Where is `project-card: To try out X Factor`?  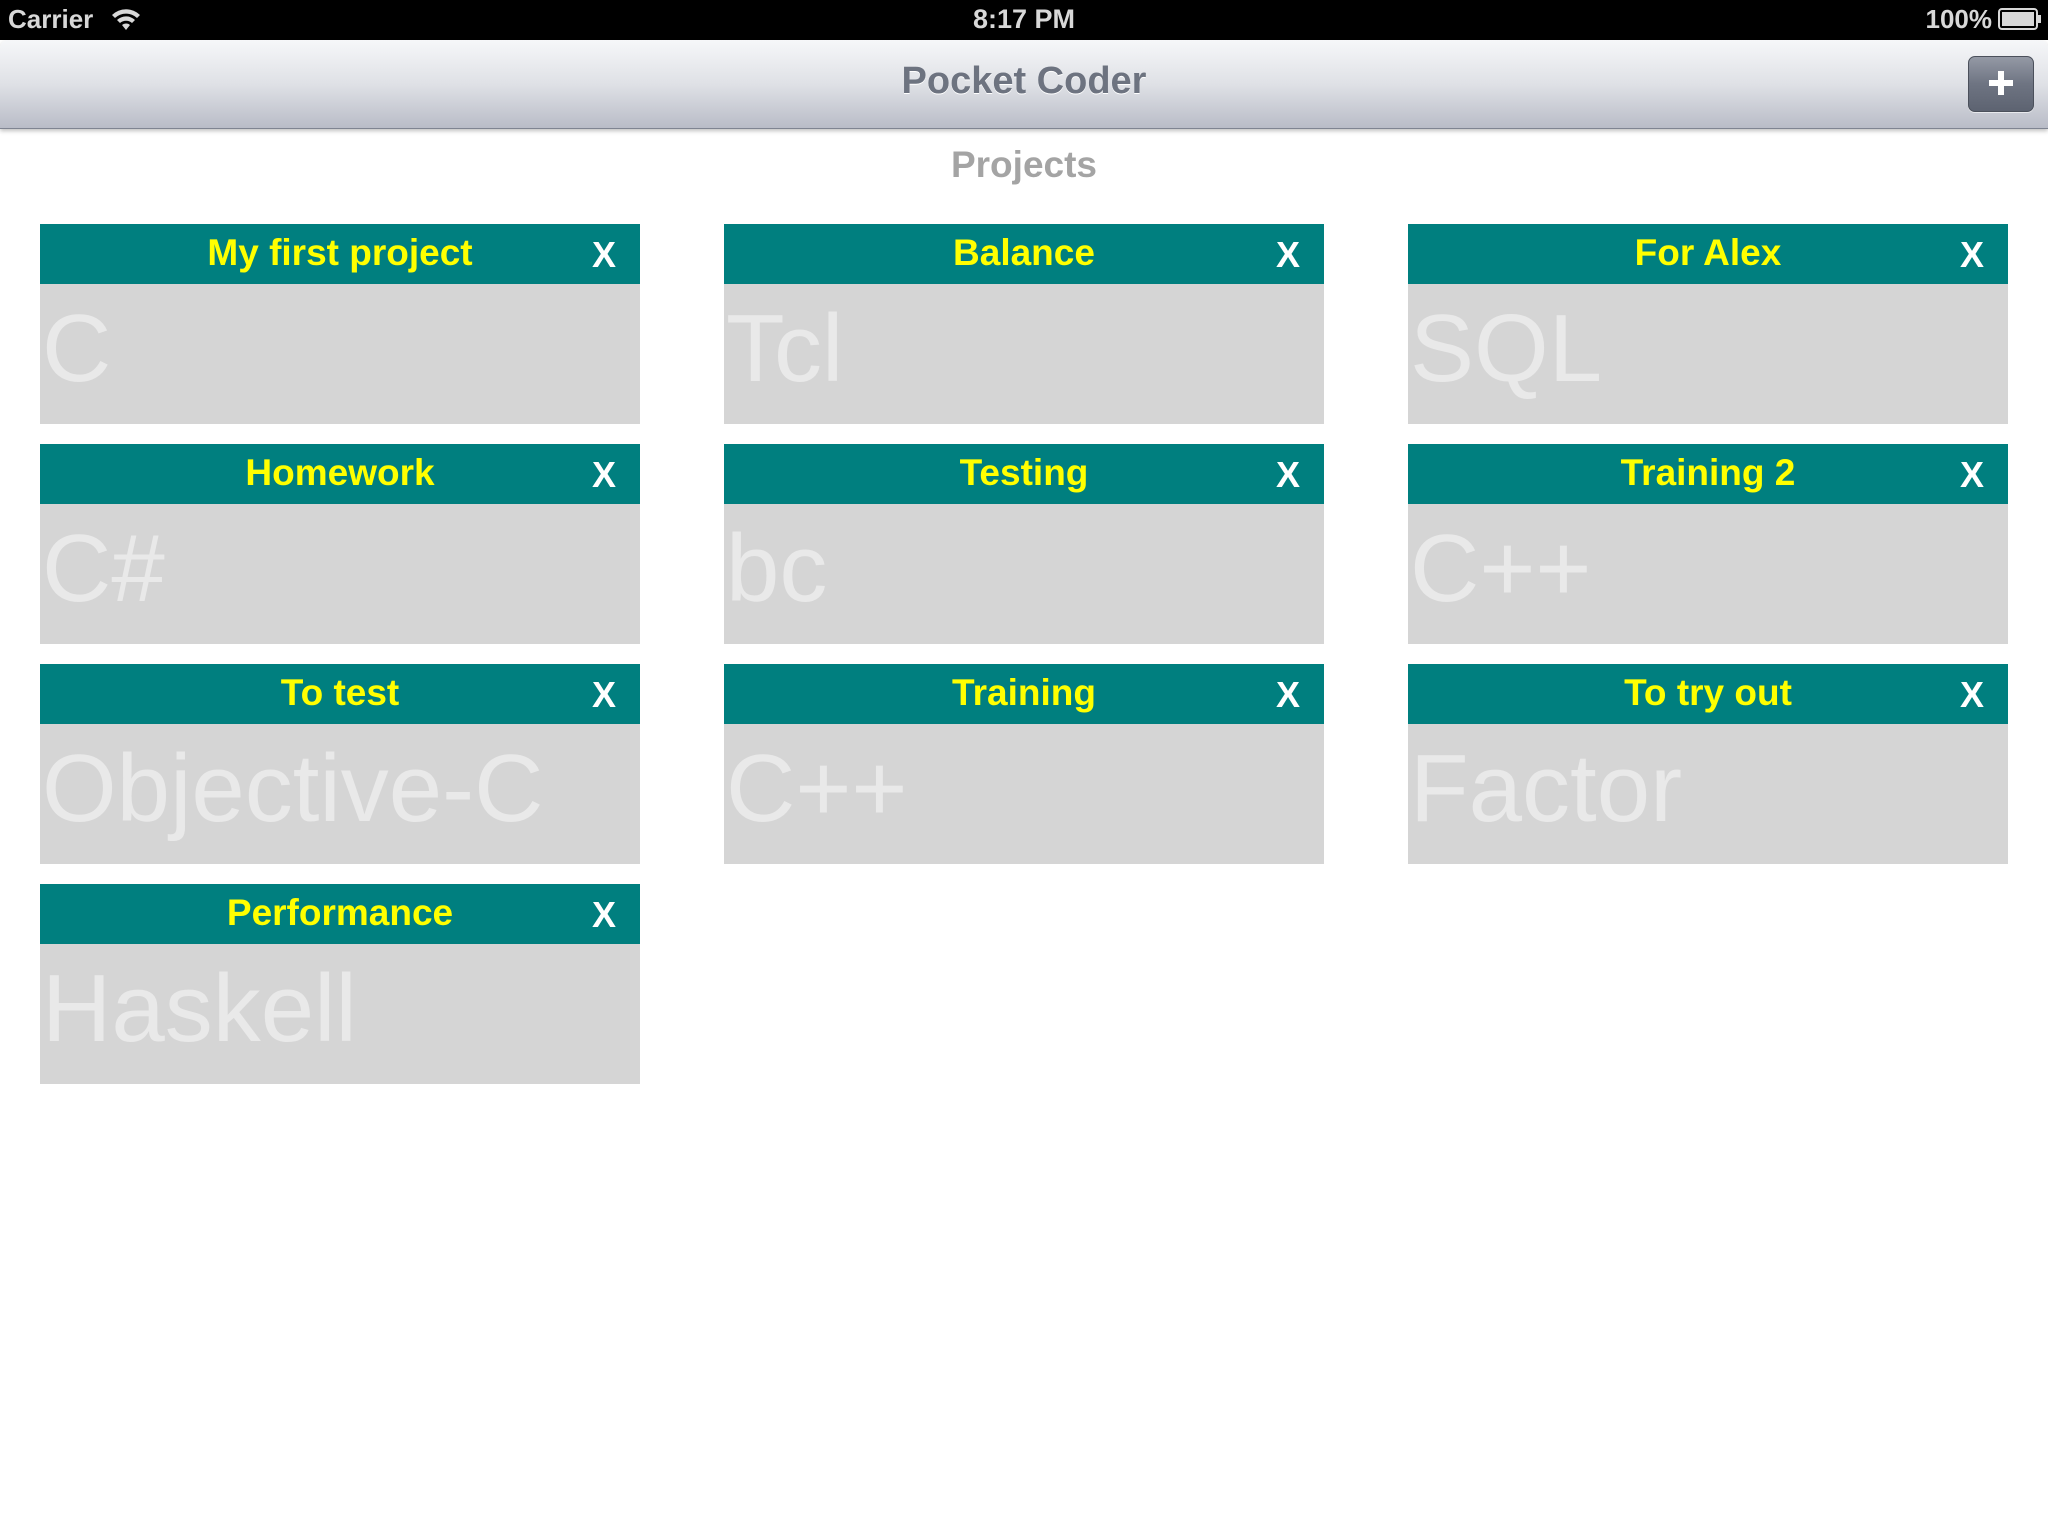 project-card: To try out X Factor is located at coordinates (1708, 764).